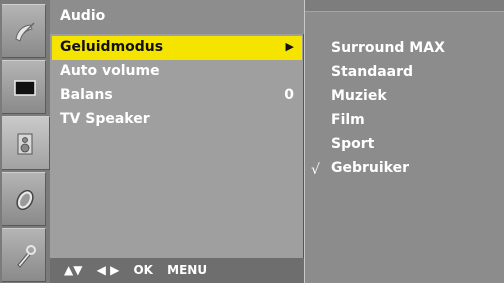 The width and height of the screenshot is (504, 283). What do you see at coordinates (404, 6) in the screenshot?
I see `submenu-top-strip` at bounding box center [404, 6].